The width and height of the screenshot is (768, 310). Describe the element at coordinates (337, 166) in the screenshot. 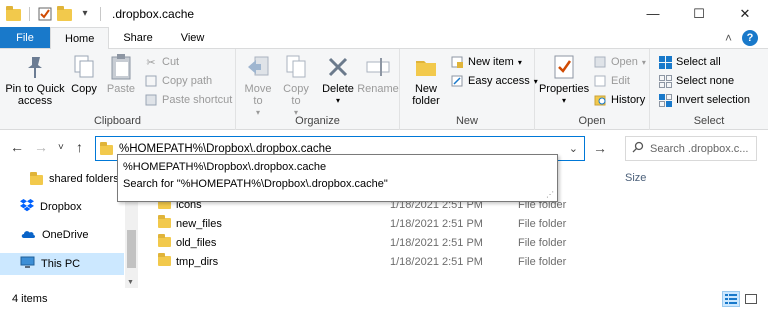

I see `suggestion-path: %HOMEPATH%\Dropbox\.dropbox.cache` at that location.